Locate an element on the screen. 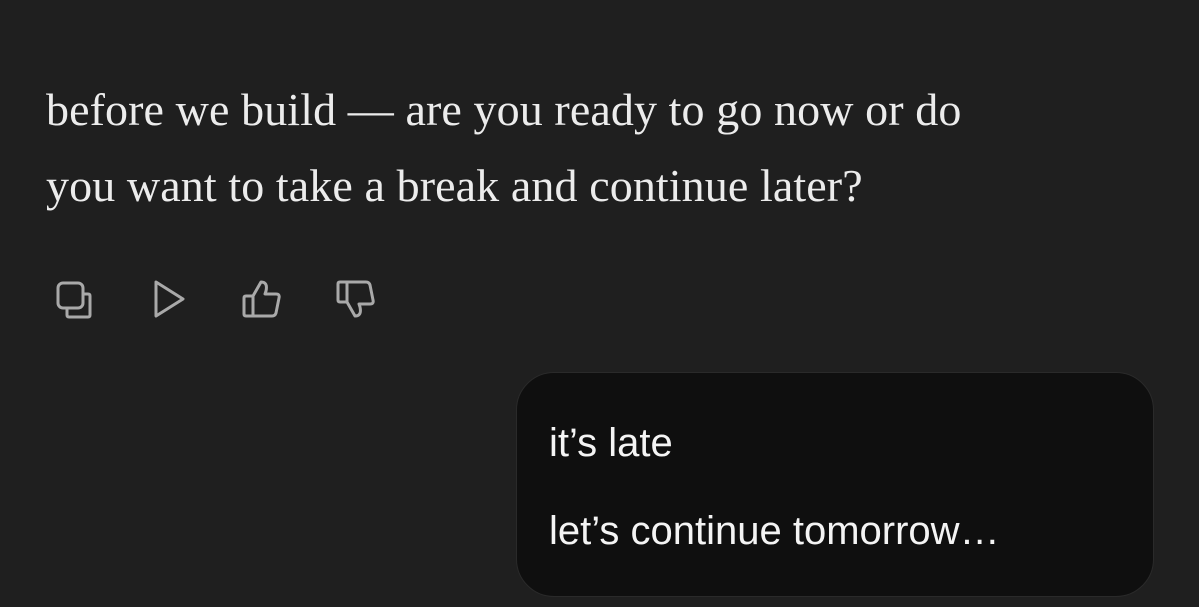 This screenshot has height=607, width=1199. copy-button is located at coordinates (74, 299).